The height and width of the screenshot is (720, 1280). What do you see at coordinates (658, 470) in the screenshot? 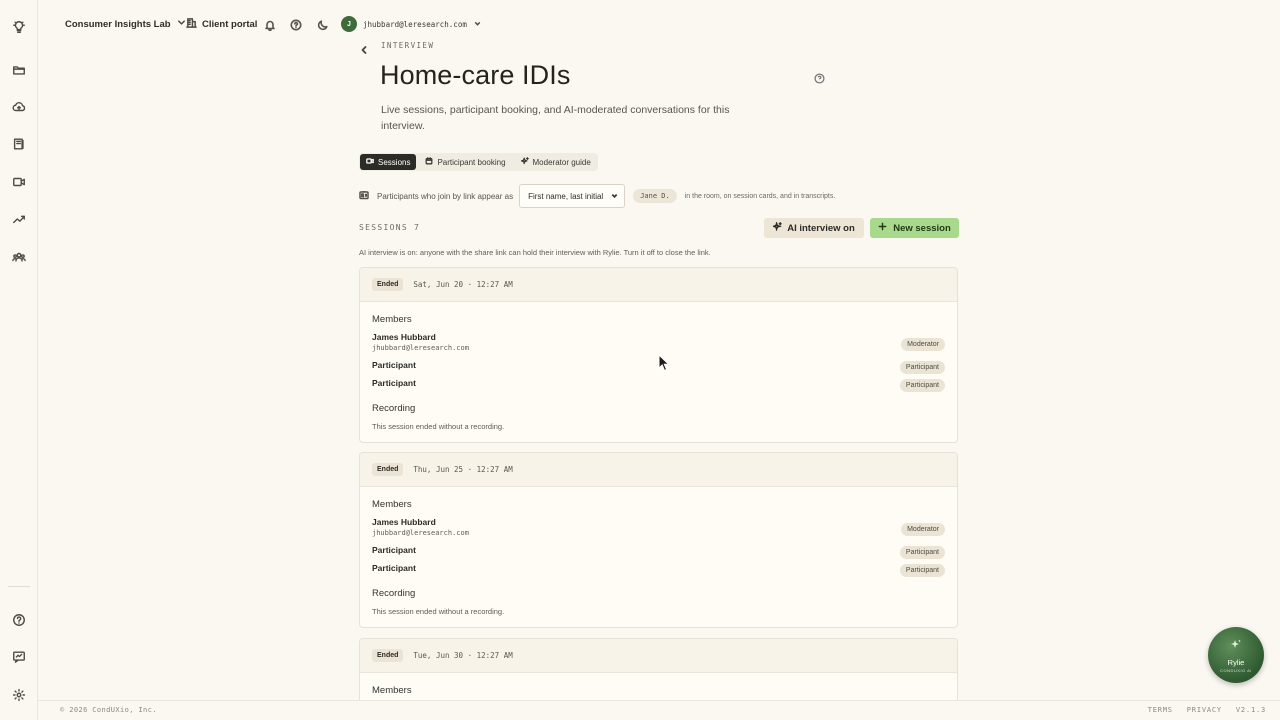
I see `session-card-header: Ended Thu, Jun 25 · 12:27 AM` at bounding box center [658, 470].